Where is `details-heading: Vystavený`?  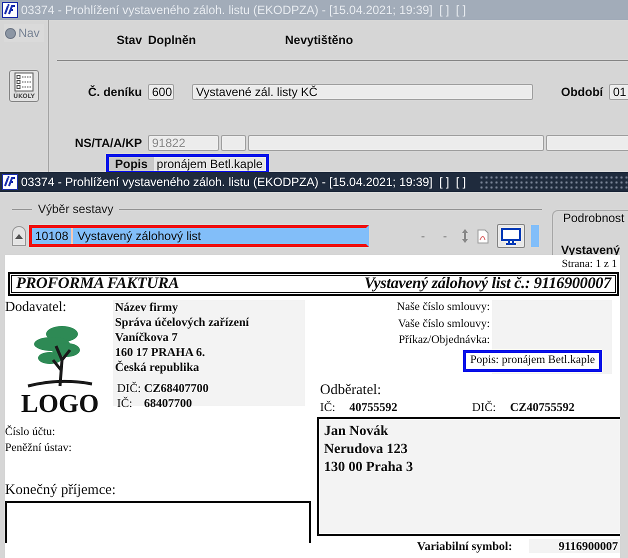 details-heading: Vystavený is located at coordinates (591, 250).